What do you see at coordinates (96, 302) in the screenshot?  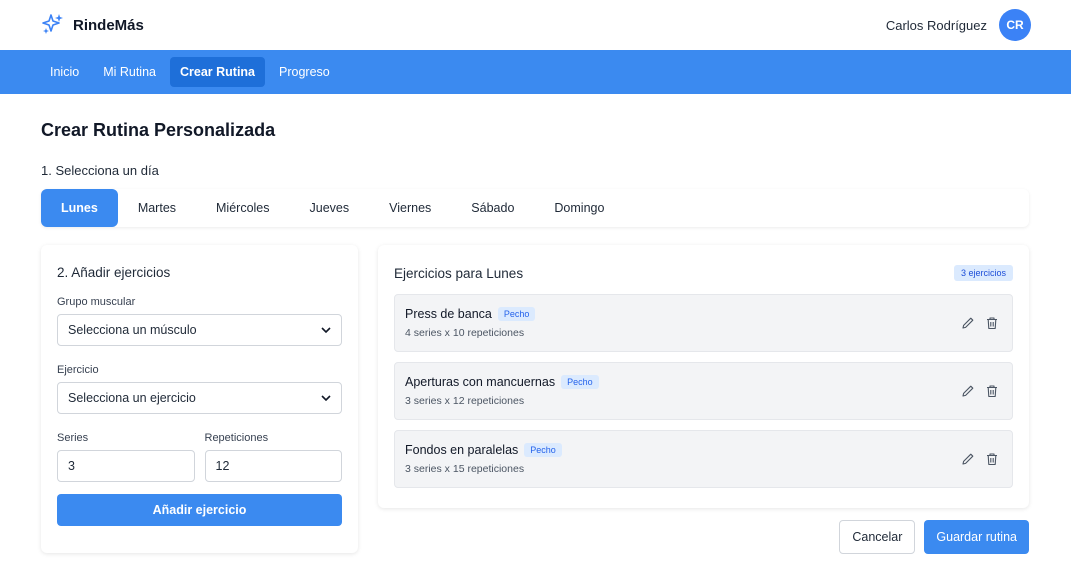 I see `muscle-group-label: Grupo muscular` at bounding box center [96, 302].